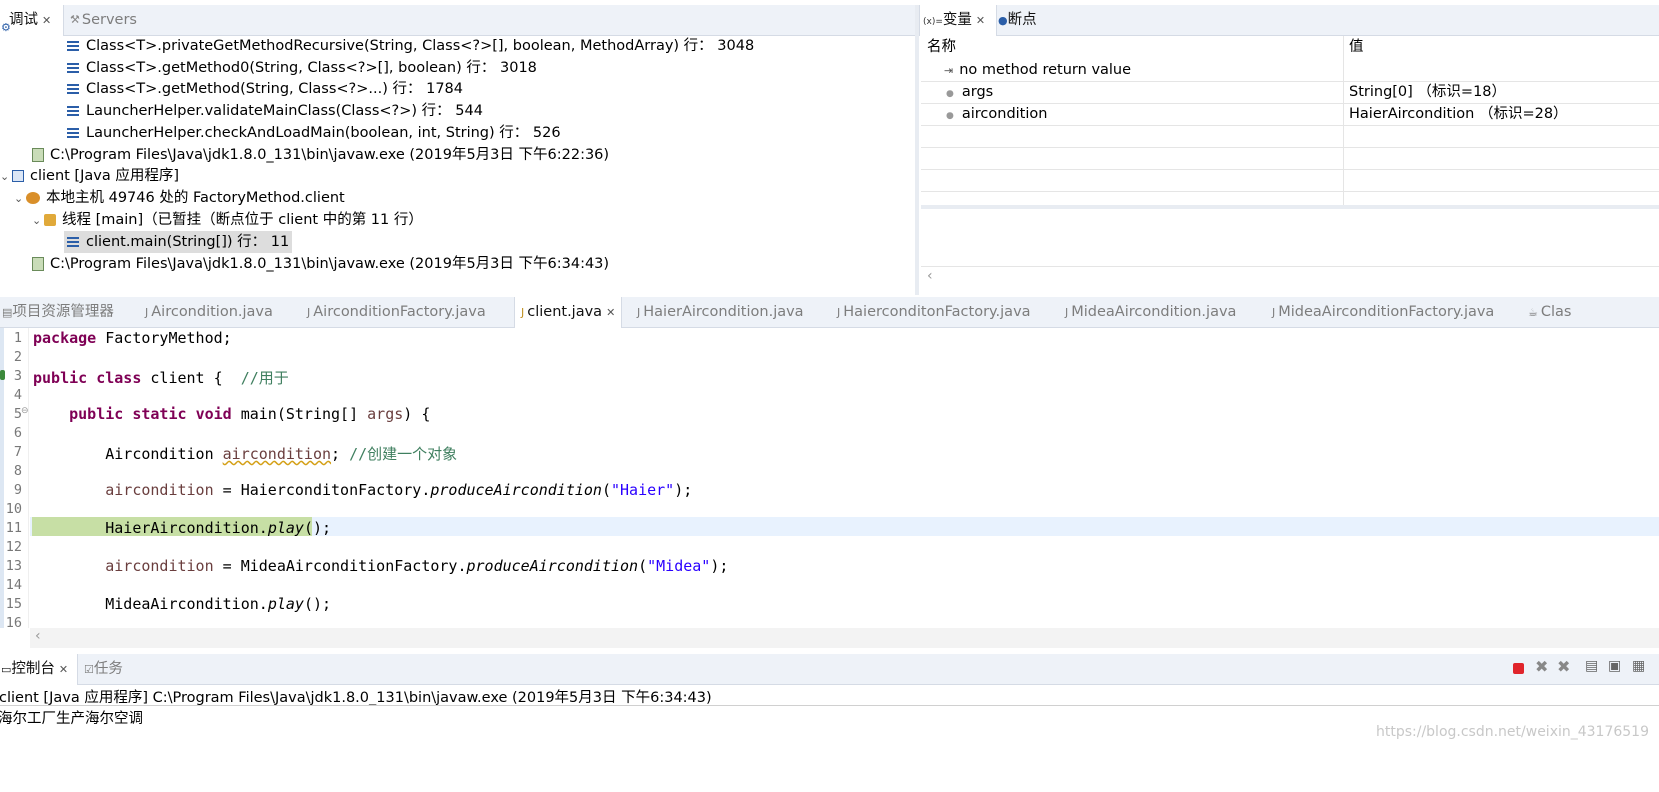  Describe the element at coordinates (1533, 312) in the screenshot. I see `class-file-icon: ☕` at that location.